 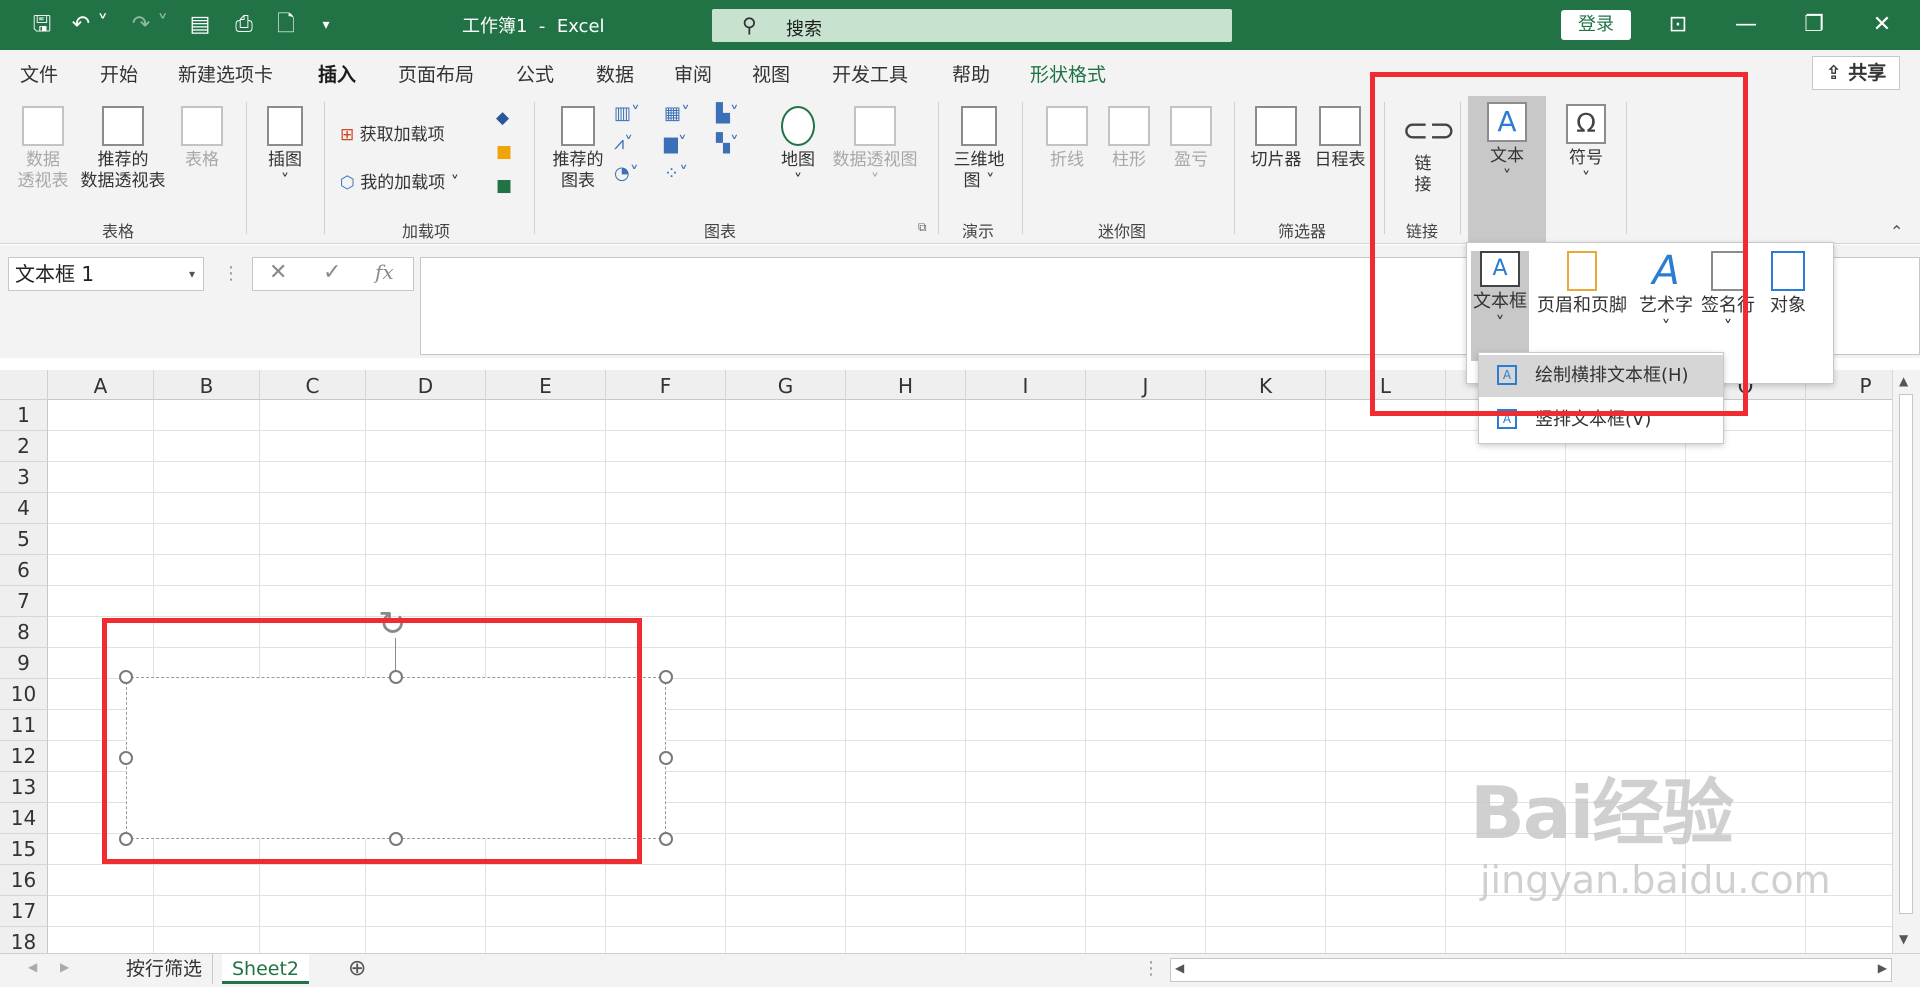 What do you see at coordinates (922, 227) in the screenshot?
I see `dialog-launcher-icon: ⧉` at bounding box center [922, 227].